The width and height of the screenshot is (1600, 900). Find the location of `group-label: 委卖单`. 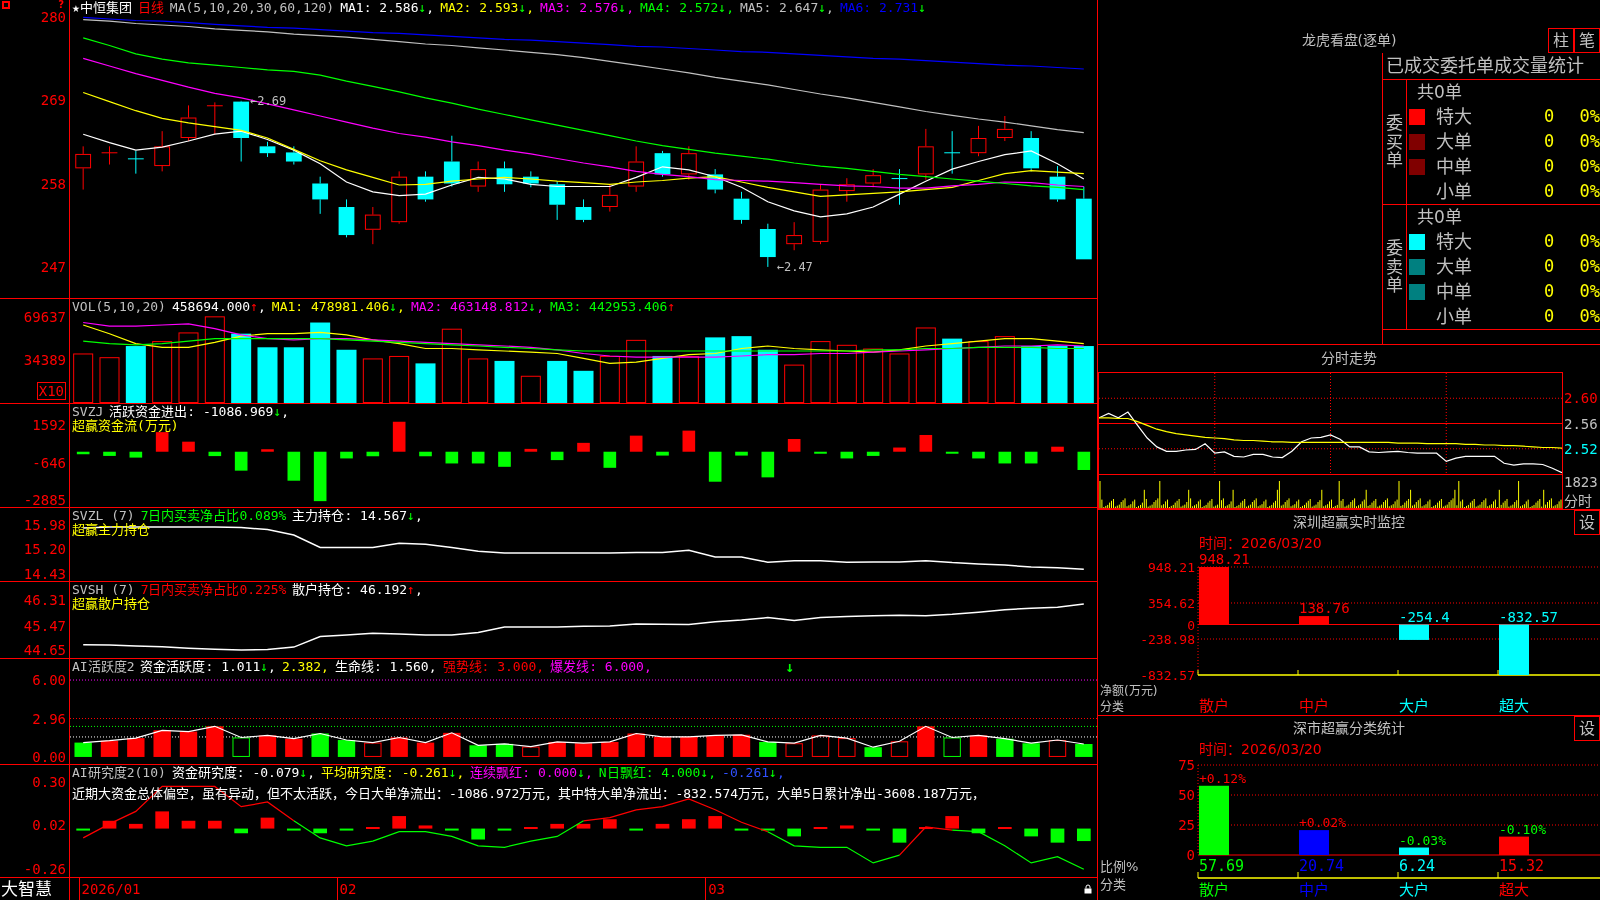

group-label: 委卖单 is located at coordinates (1394, 267).